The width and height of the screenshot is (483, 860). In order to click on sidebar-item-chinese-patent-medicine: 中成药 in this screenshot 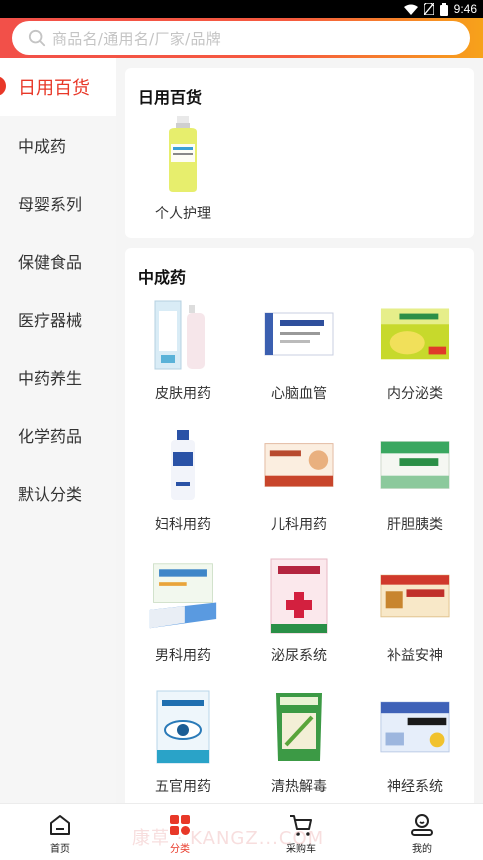, I will do `click(58, 145)`.